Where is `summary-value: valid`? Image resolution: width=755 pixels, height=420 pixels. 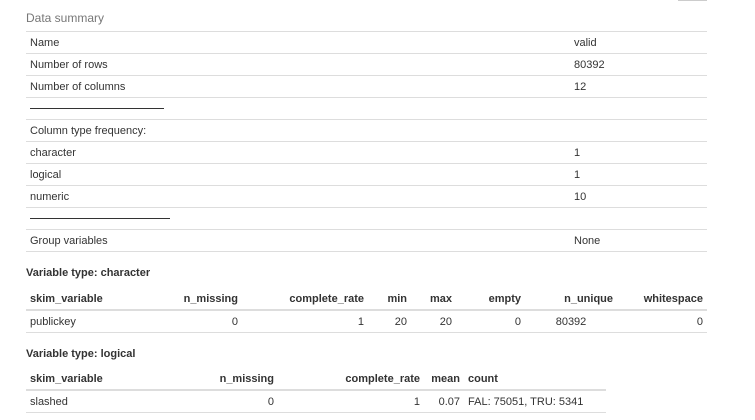
summary-value: valid is located at coordinates (638, 42).